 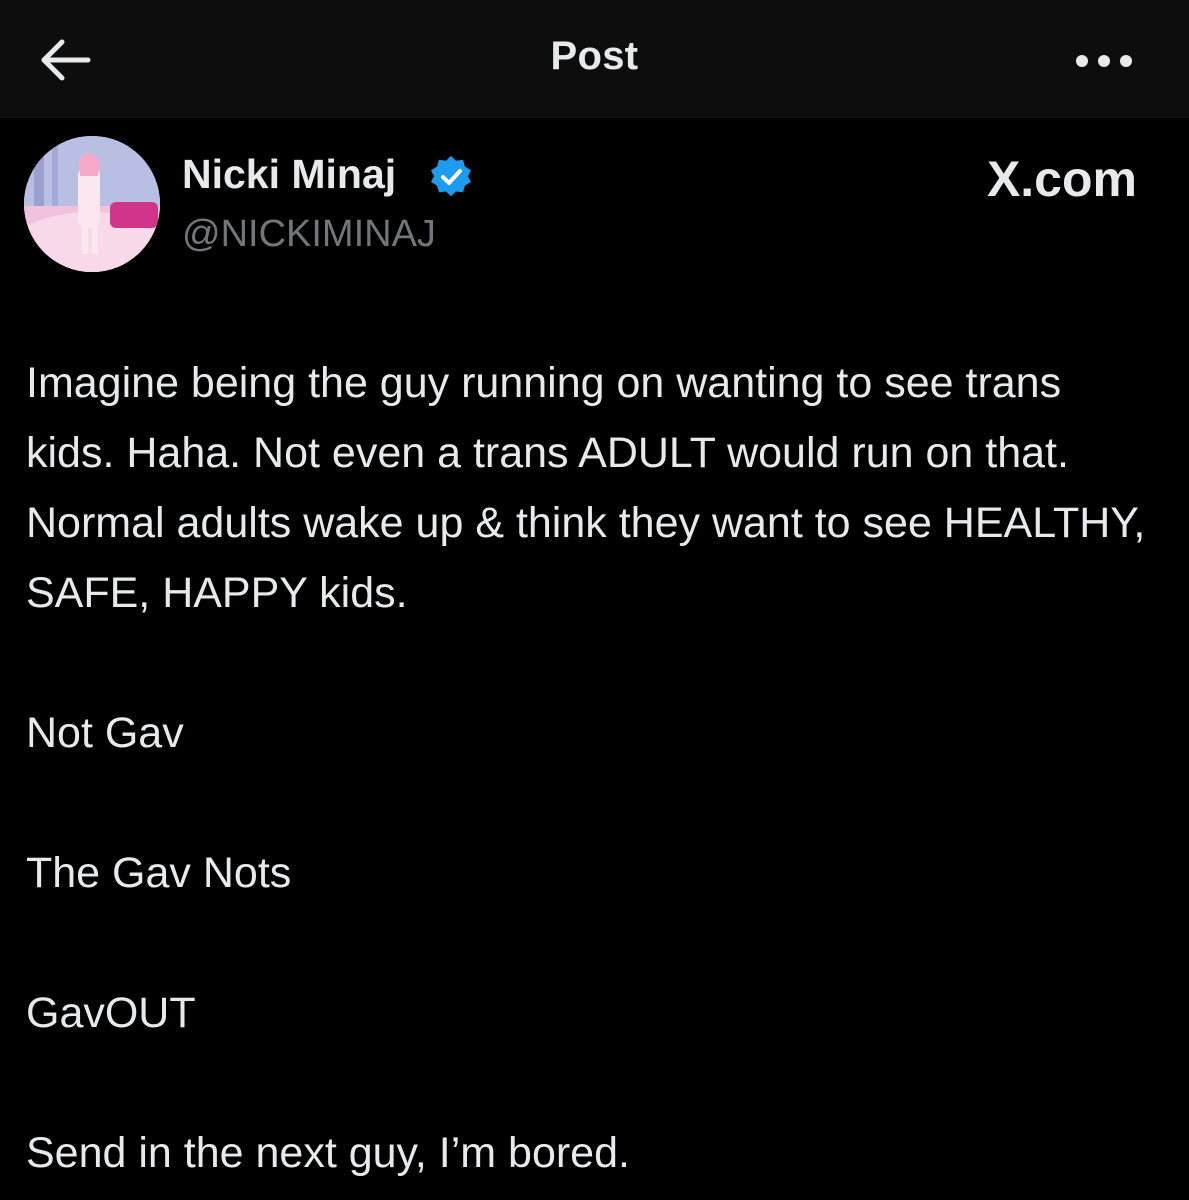 I want to click on source-label: X.com, so click(x=1061, y=179).